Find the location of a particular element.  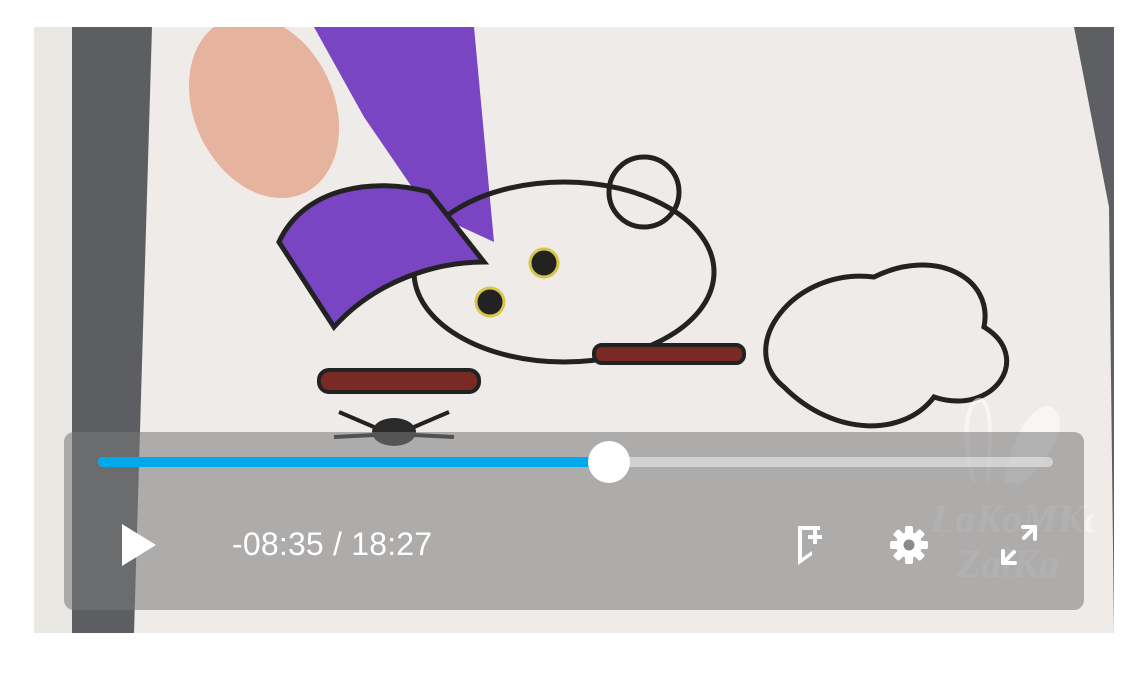

duration: 18:27 is located at coordinates (392, 544).